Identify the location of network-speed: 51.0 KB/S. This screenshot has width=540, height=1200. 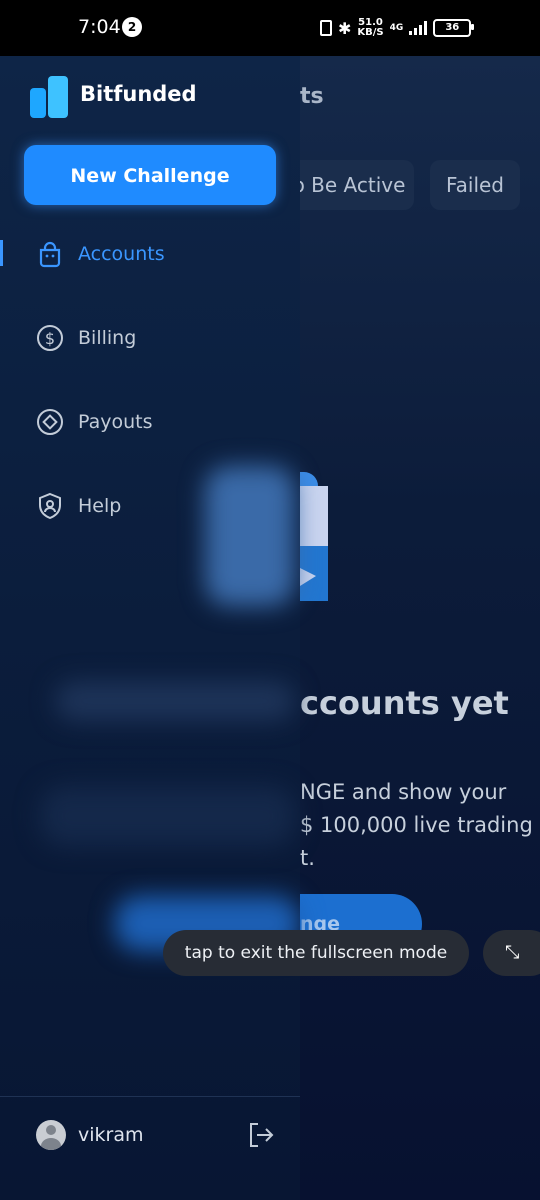
(370, 28).